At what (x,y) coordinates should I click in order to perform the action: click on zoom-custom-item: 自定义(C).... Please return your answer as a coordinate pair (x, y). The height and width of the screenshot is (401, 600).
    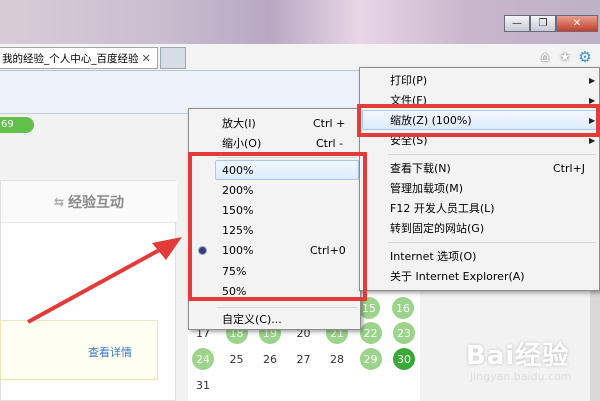
    Looking at the image, I should click on (274, 319).